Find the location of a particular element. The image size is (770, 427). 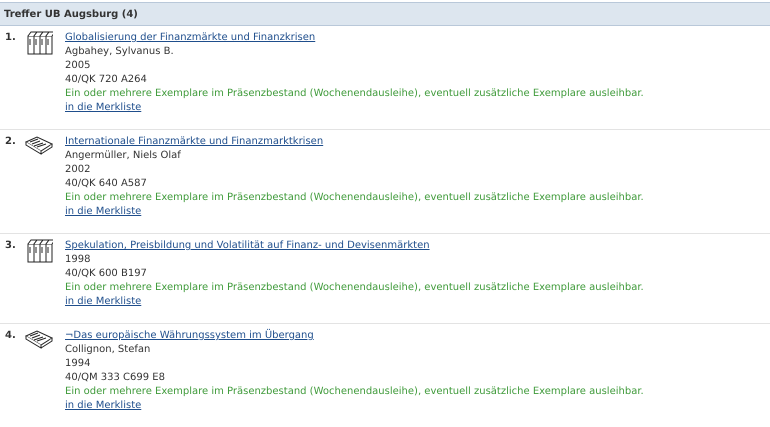

results-header: Treffer UB Augsburg (4) is located at coordinates (385, 14).